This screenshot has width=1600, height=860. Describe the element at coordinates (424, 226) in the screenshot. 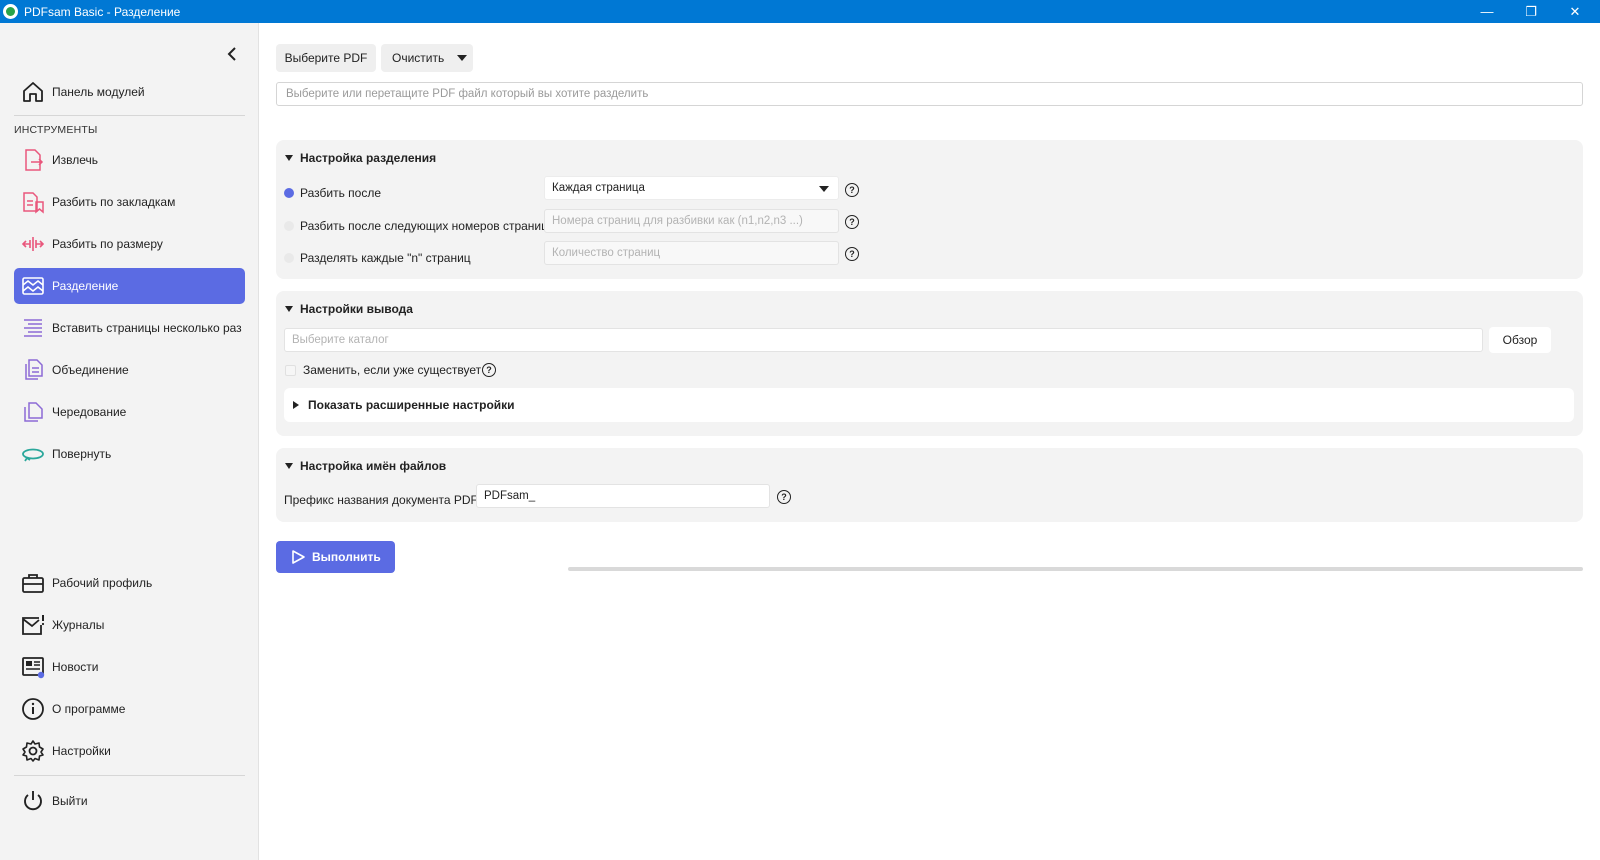

I see `split-pages-label: Разбить после следующих номеров страниц` at that location.